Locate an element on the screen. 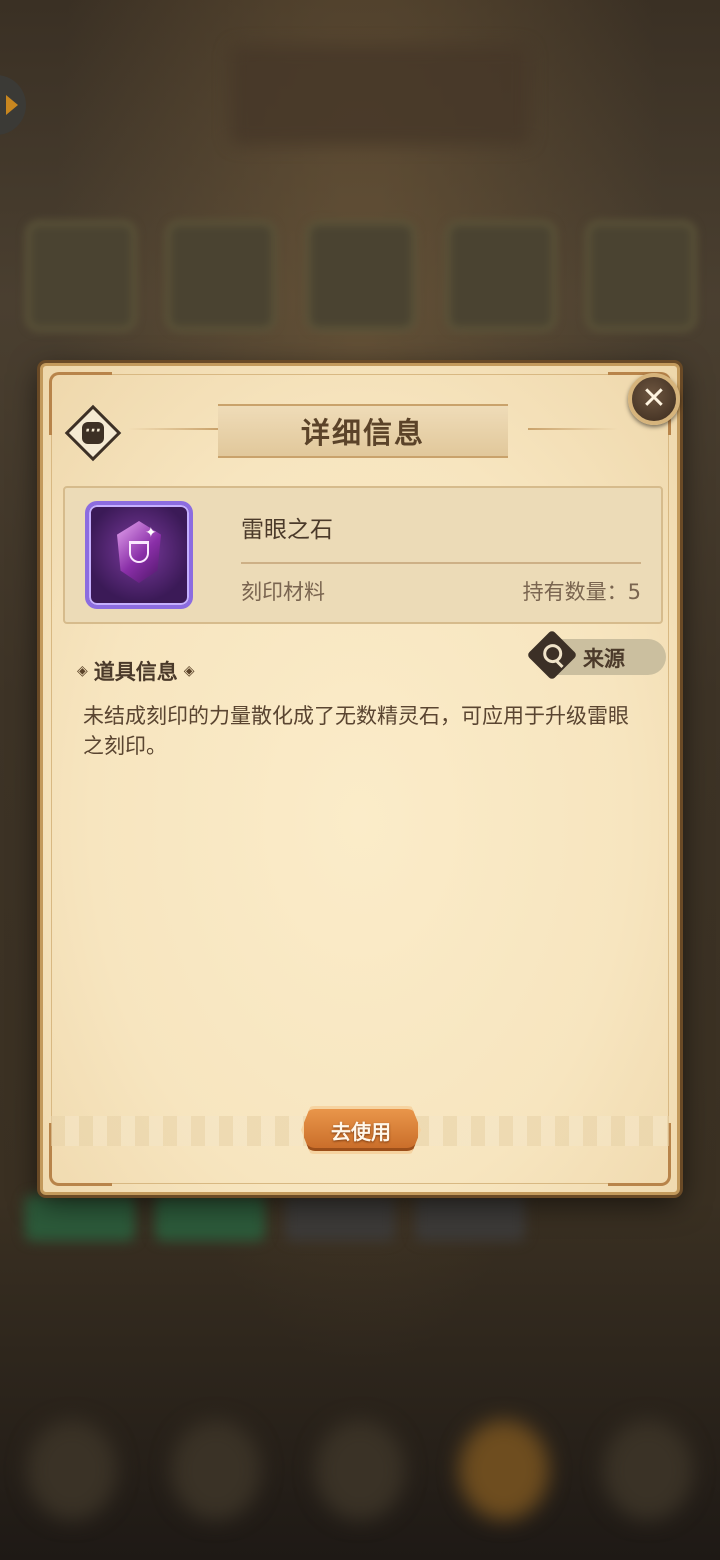 This screenshot has height=1560, width=720. background-item-slots is located at coordinates (361, 276).